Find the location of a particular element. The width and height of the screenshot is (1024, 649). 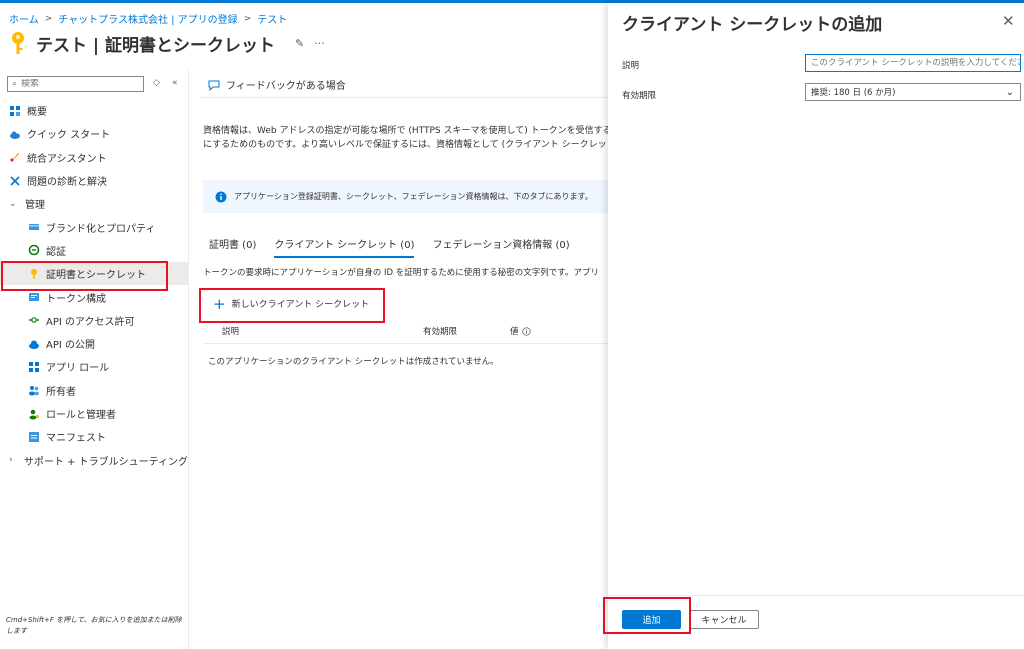

sidebar-group-support: › サポート + トラブルシューティング is located at coordinates (94, 459).